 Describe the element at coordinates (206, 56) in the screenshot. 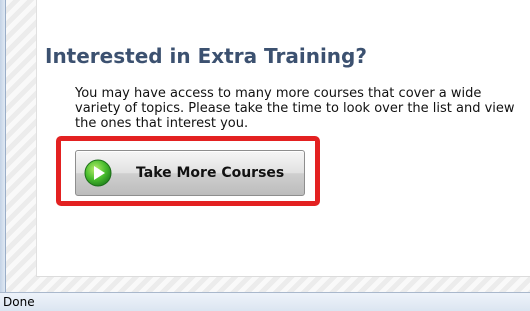

I see `page-title: Interested in Extra Training?` at that location.